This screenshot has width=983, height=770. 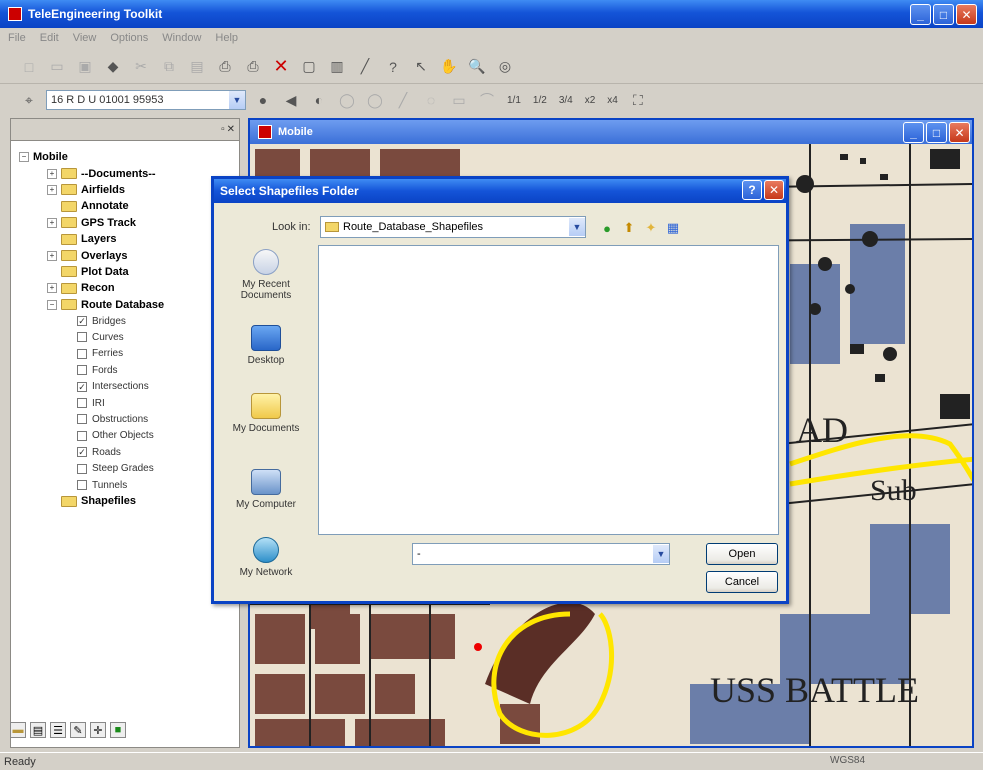 I want to click on tree-item-shapefiles: Shapefiles, so click(x=129, y=501).